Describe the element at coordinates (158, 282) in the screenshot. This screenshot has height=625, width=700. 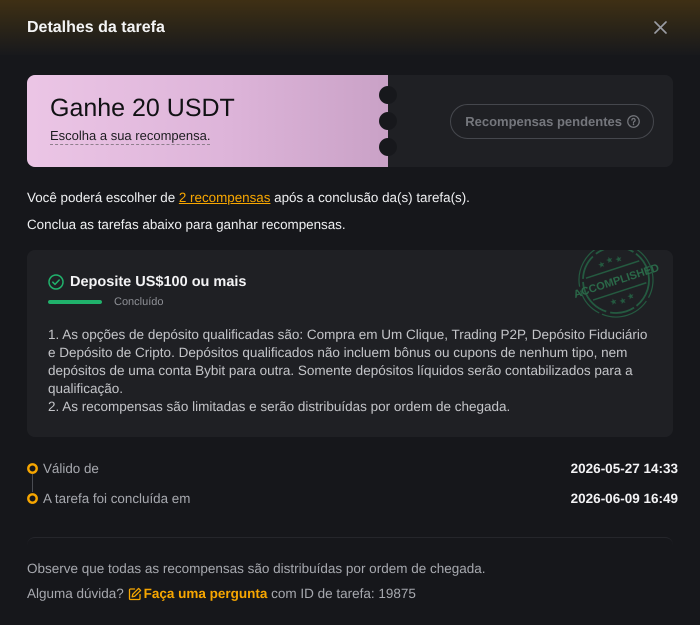
I see `task-title: Deposite US$100 ou mais` at that location.